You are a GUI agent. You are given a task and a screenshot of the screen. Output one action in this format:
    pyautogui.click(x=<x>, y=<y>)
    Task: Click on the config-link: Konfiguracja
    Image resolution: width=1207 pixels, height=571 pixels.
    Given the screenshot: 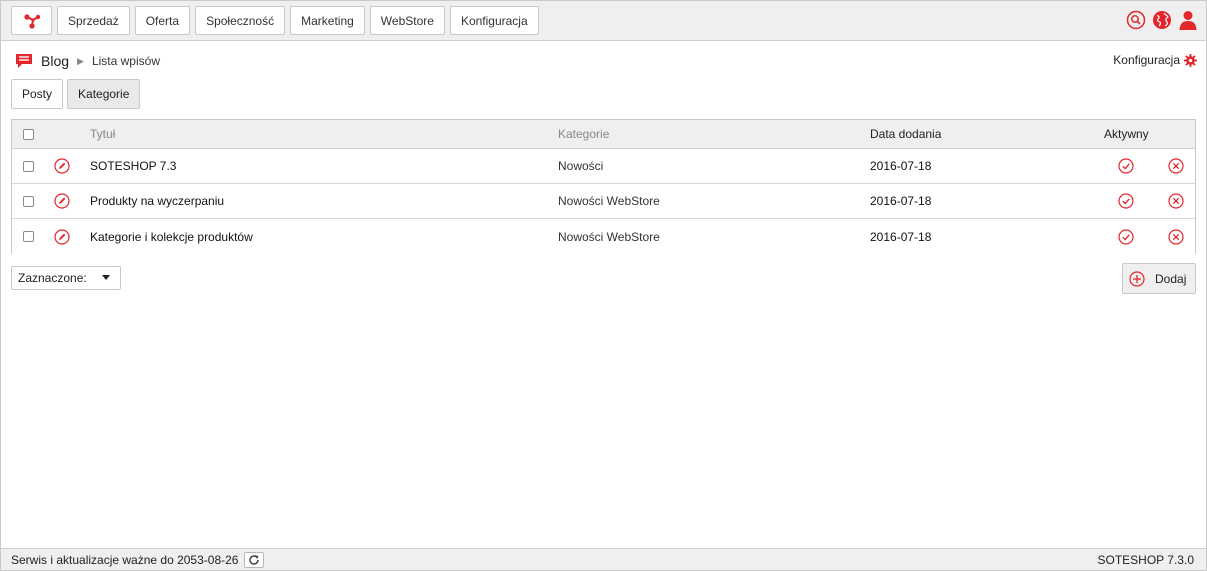 What is the action you would take?
    pyautogui.click(x=1155, y=60)
    